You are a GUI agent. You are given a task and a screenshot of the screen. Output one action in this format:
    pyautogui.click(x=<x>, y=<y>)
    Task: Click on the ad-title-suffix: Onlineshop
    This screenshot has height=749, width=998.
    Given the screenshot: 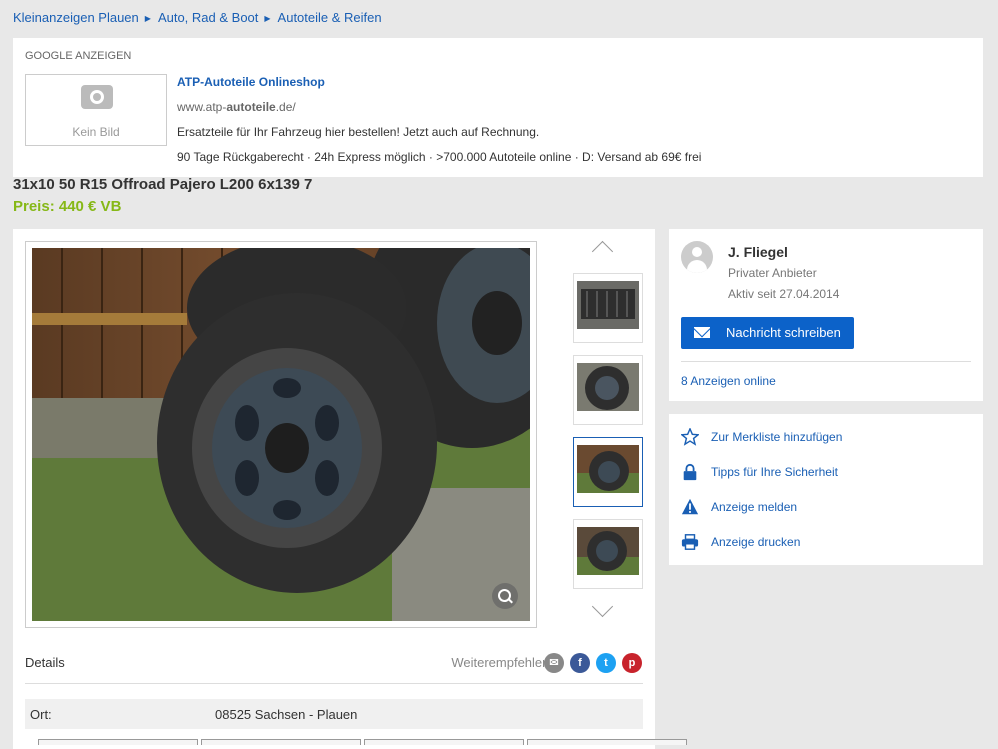 What is the action you would take?
    pyautogui.click(x=290, y=82)
    